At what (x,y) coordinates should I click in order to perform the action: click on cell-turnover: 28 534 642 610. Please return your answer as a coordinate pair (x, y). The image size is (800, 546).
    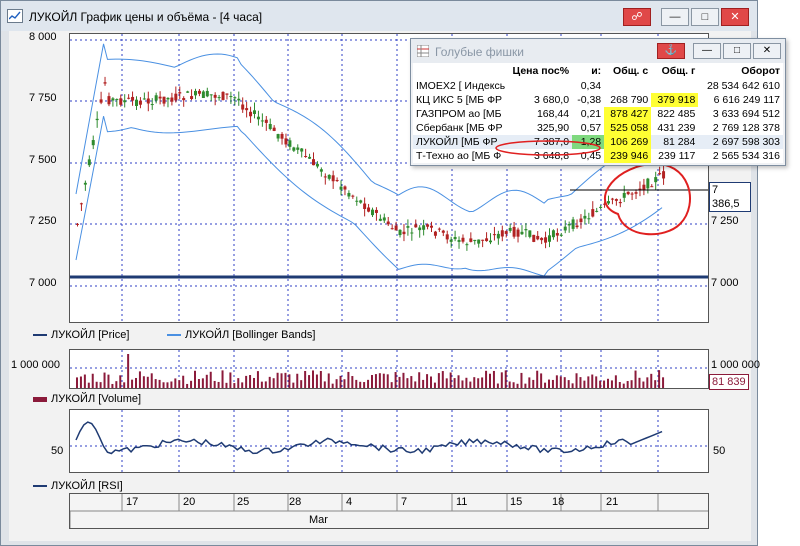
    Looking at the image, I should click on (743, 86).